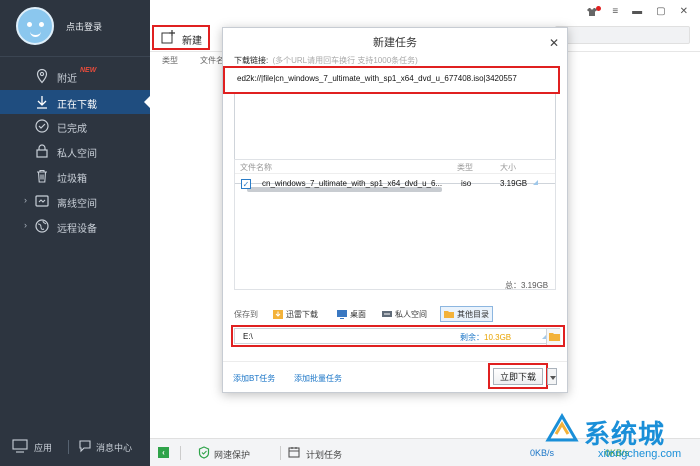 The image size is (700, 466). Describe the element at coordinates (43, 447) in the screenshot. I see `apps-label: 应用` at that location.